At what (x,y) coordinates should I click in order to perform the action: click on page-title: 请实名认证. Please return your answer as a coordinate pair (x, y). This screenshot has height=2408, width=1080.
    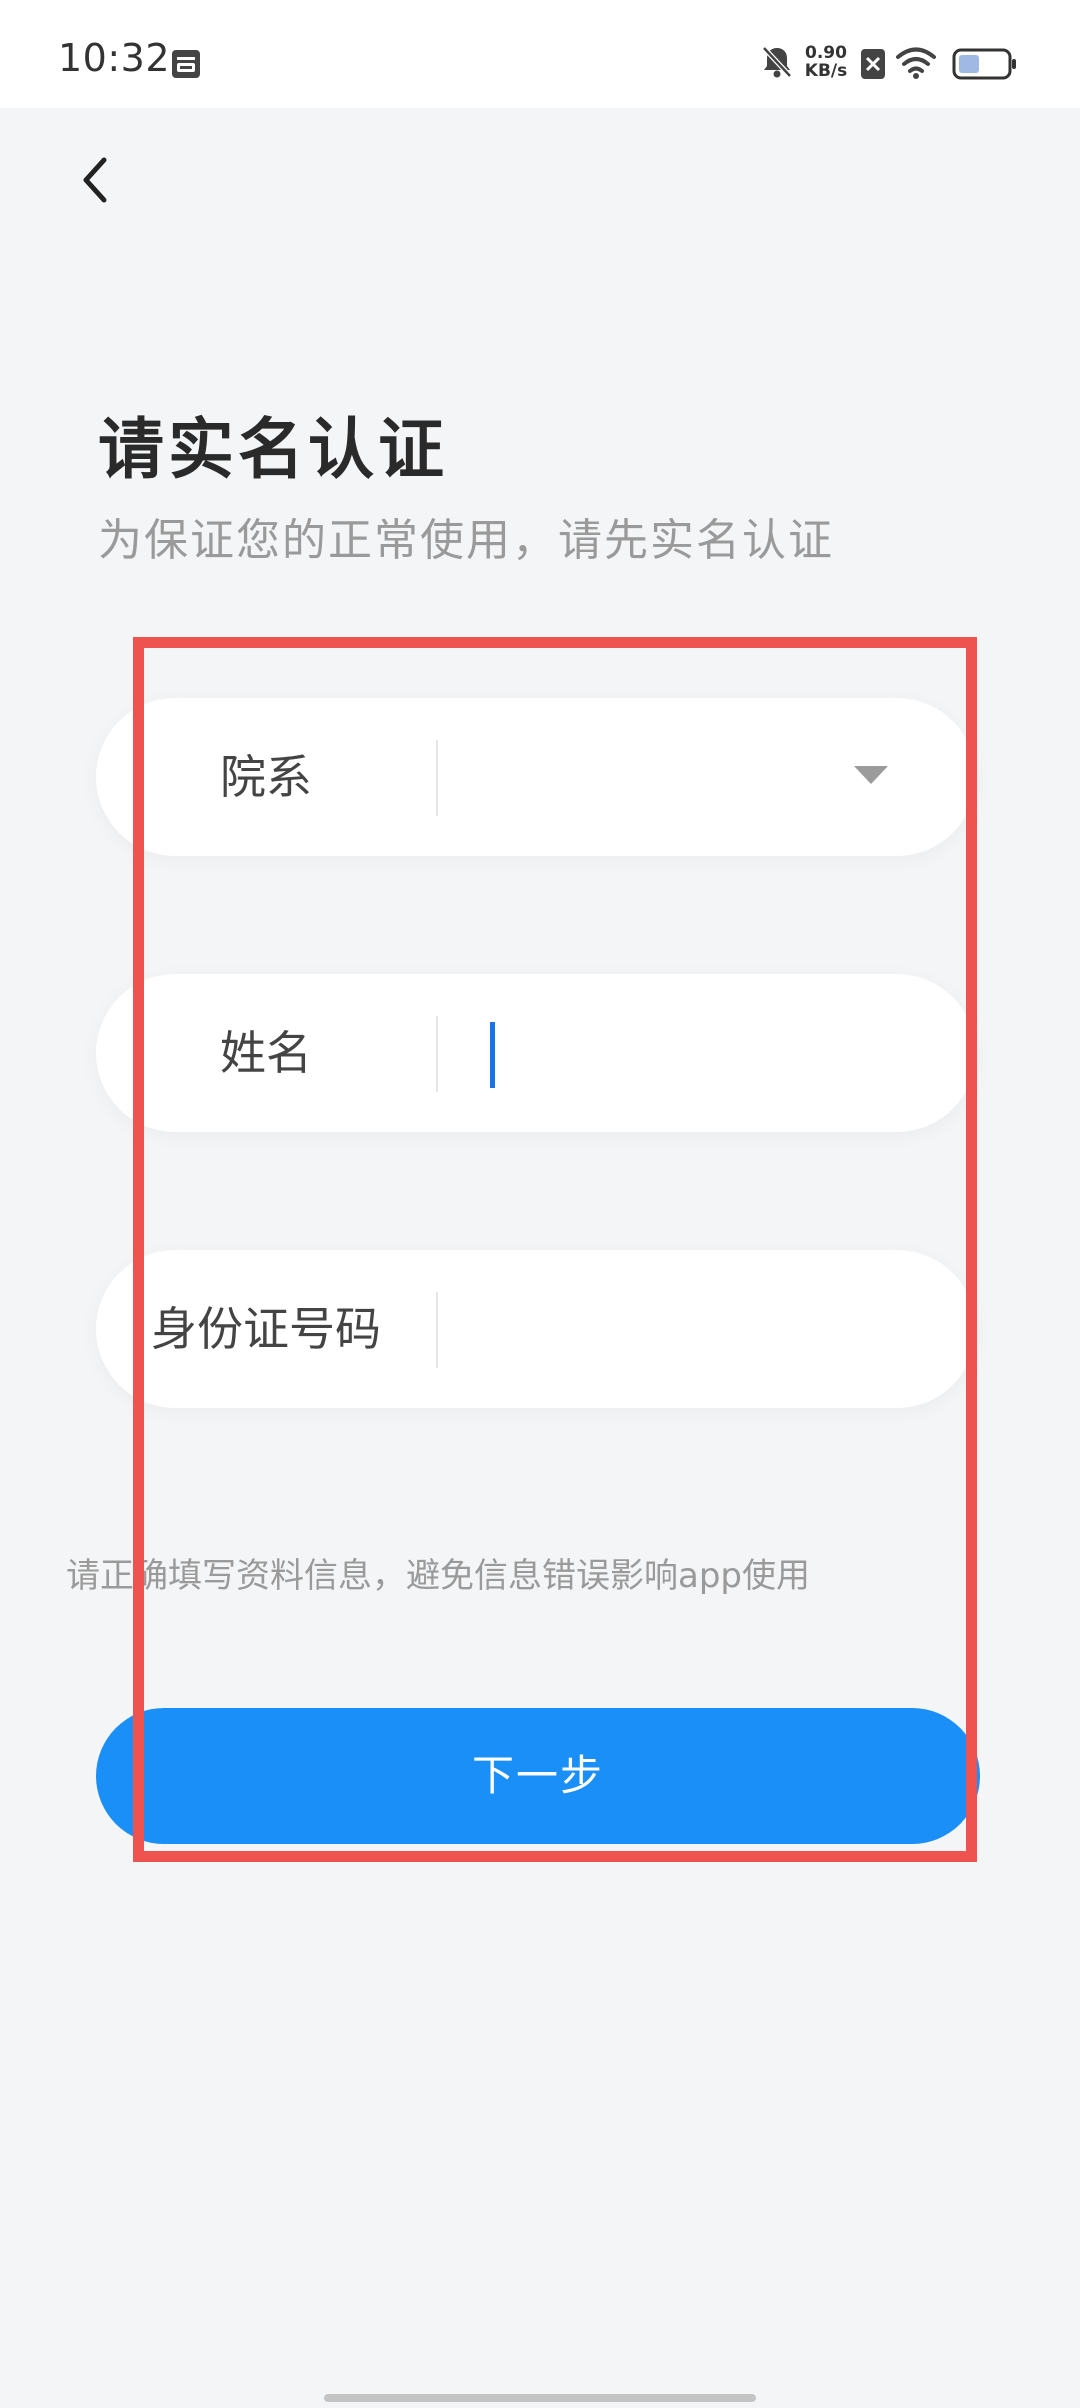
    Looking at the image, I should click on (273, 449).